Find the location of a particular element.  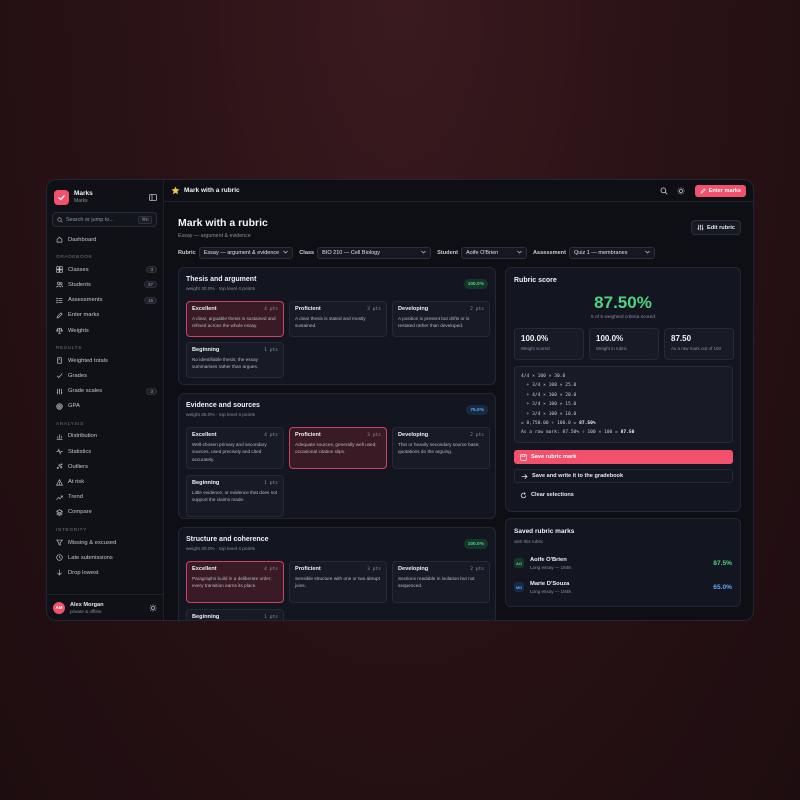

saved-mark-row: AO Aoife O'Brien Long essay — 1848 87.5% is located at coordinates (623, 563).